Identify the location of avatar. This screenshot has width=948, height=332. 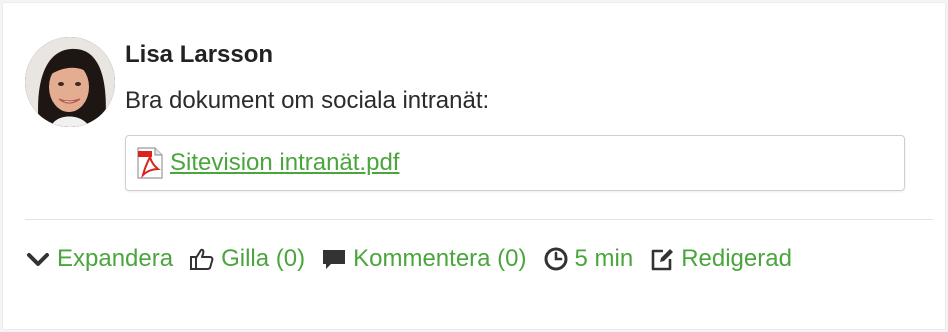
(70, 82).